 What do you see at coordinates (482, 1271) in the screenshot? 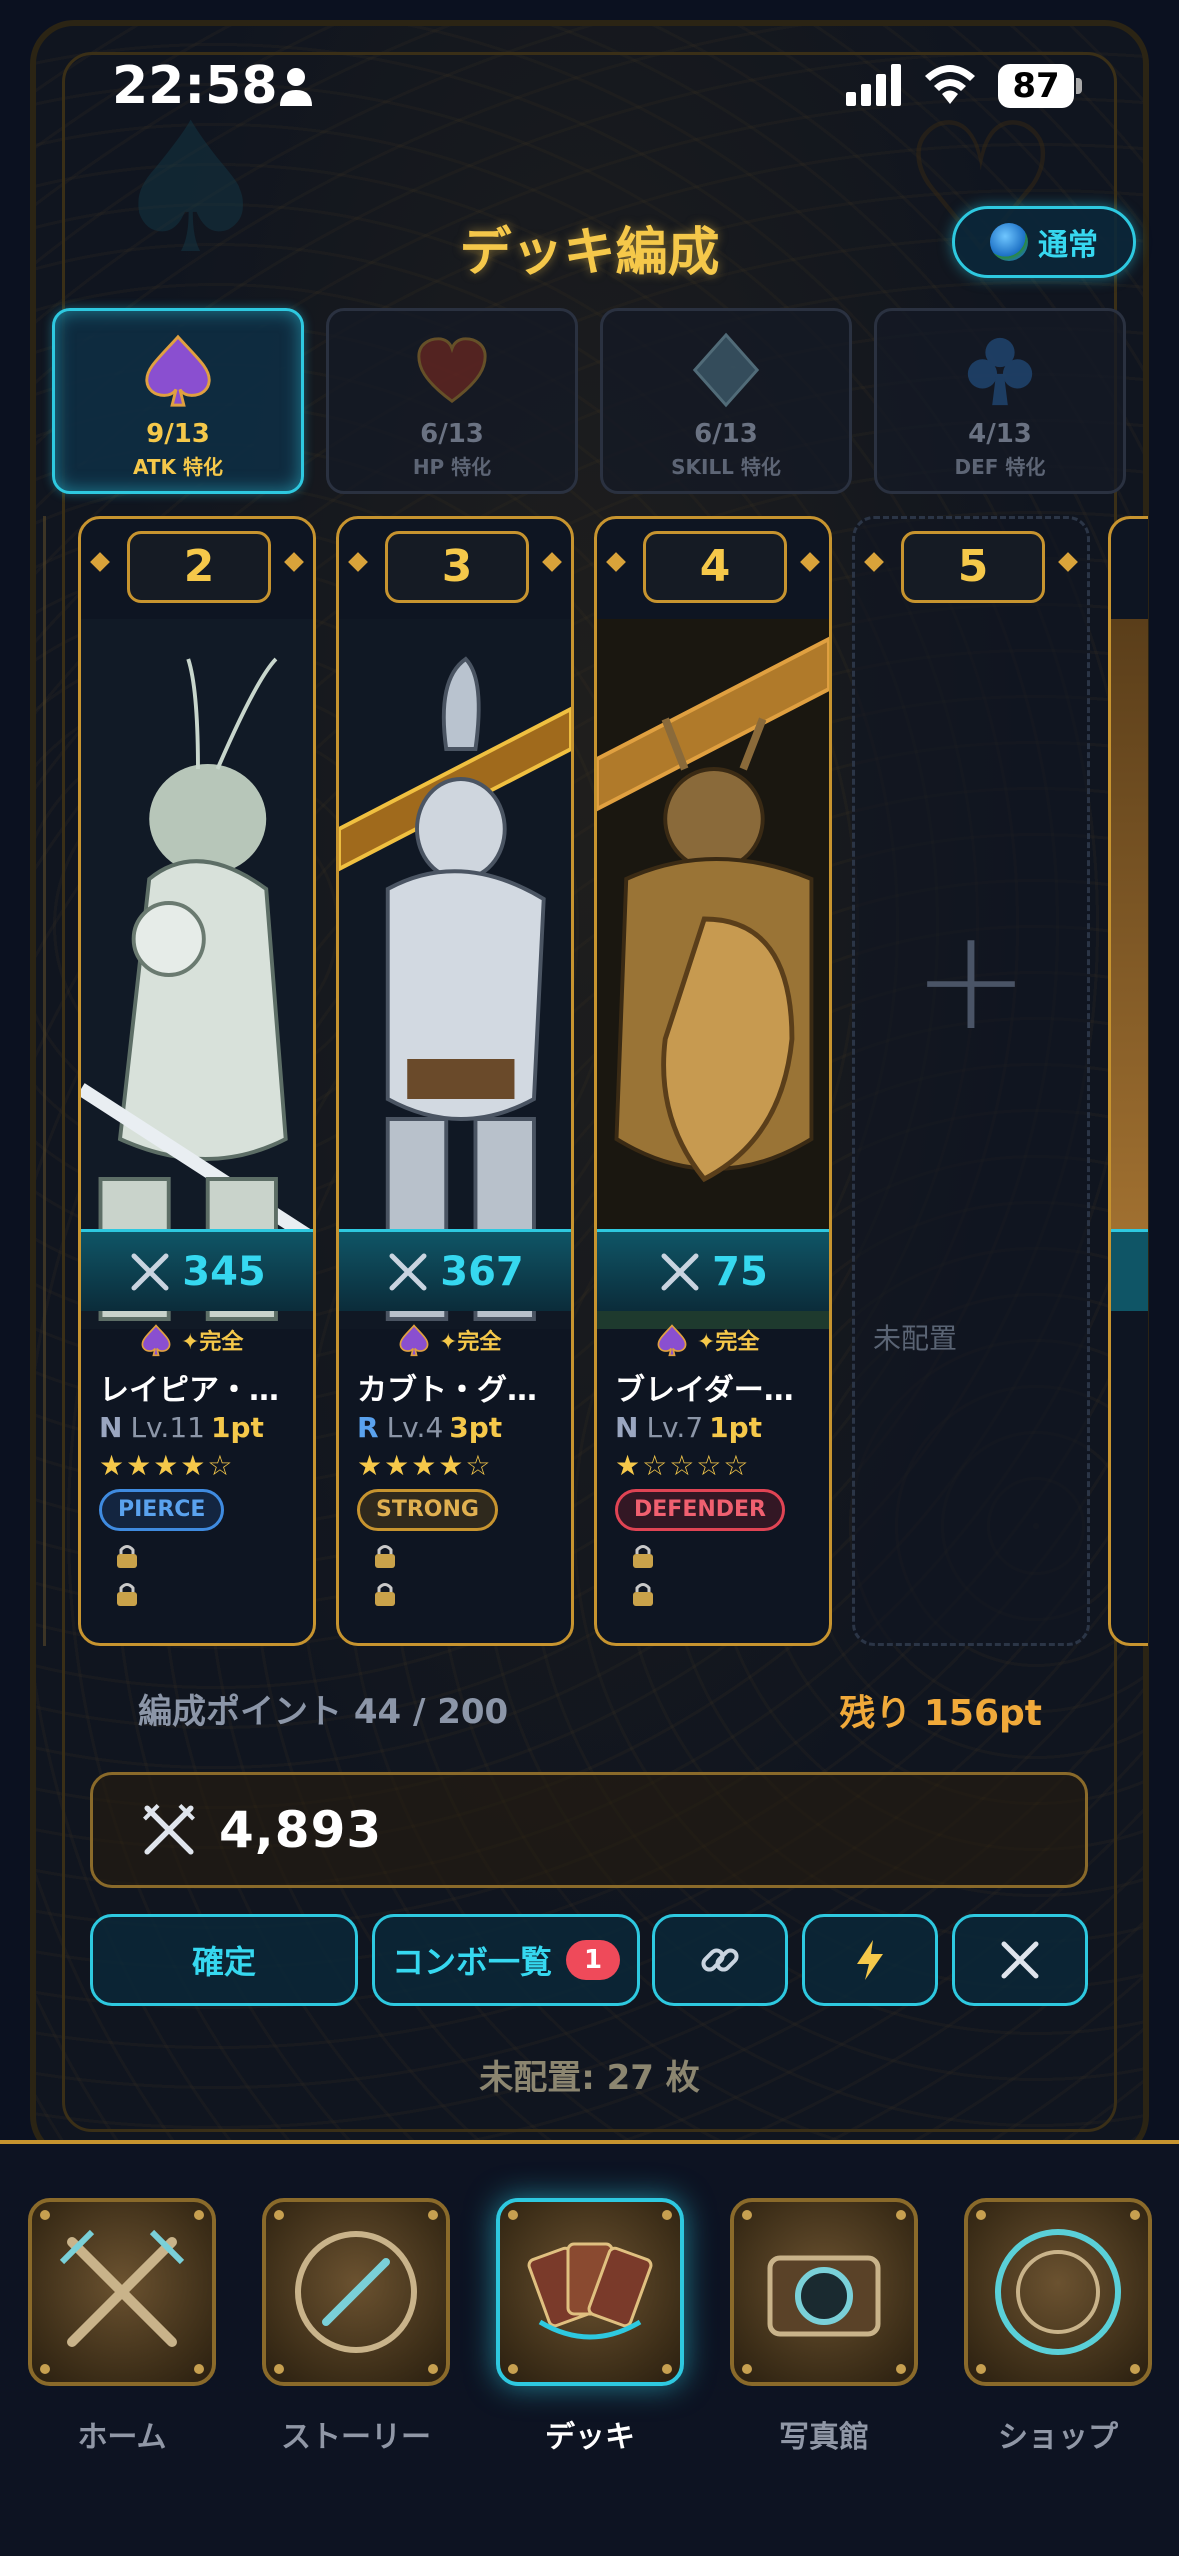
I see `card-power-value: 367` at bounding box center [482, 1271].